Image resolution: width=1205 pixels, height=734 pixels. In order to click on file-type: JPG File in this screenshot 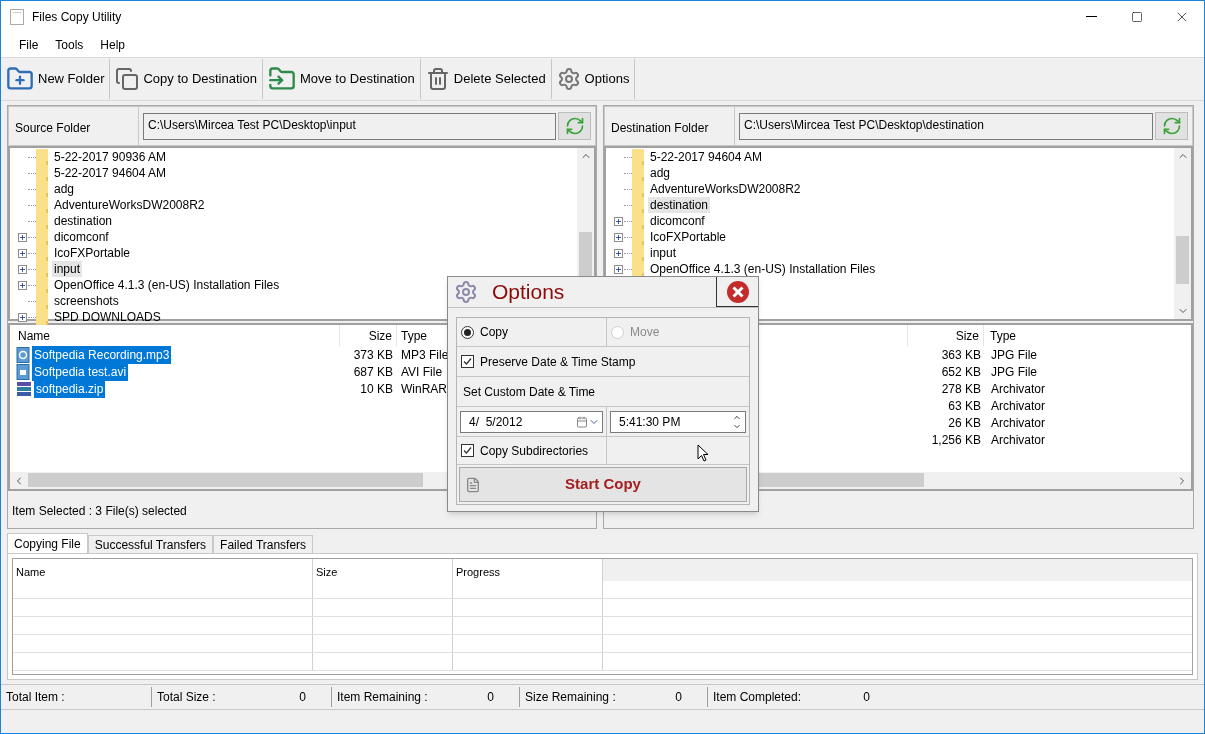, I will do `click(1013, 355)`.